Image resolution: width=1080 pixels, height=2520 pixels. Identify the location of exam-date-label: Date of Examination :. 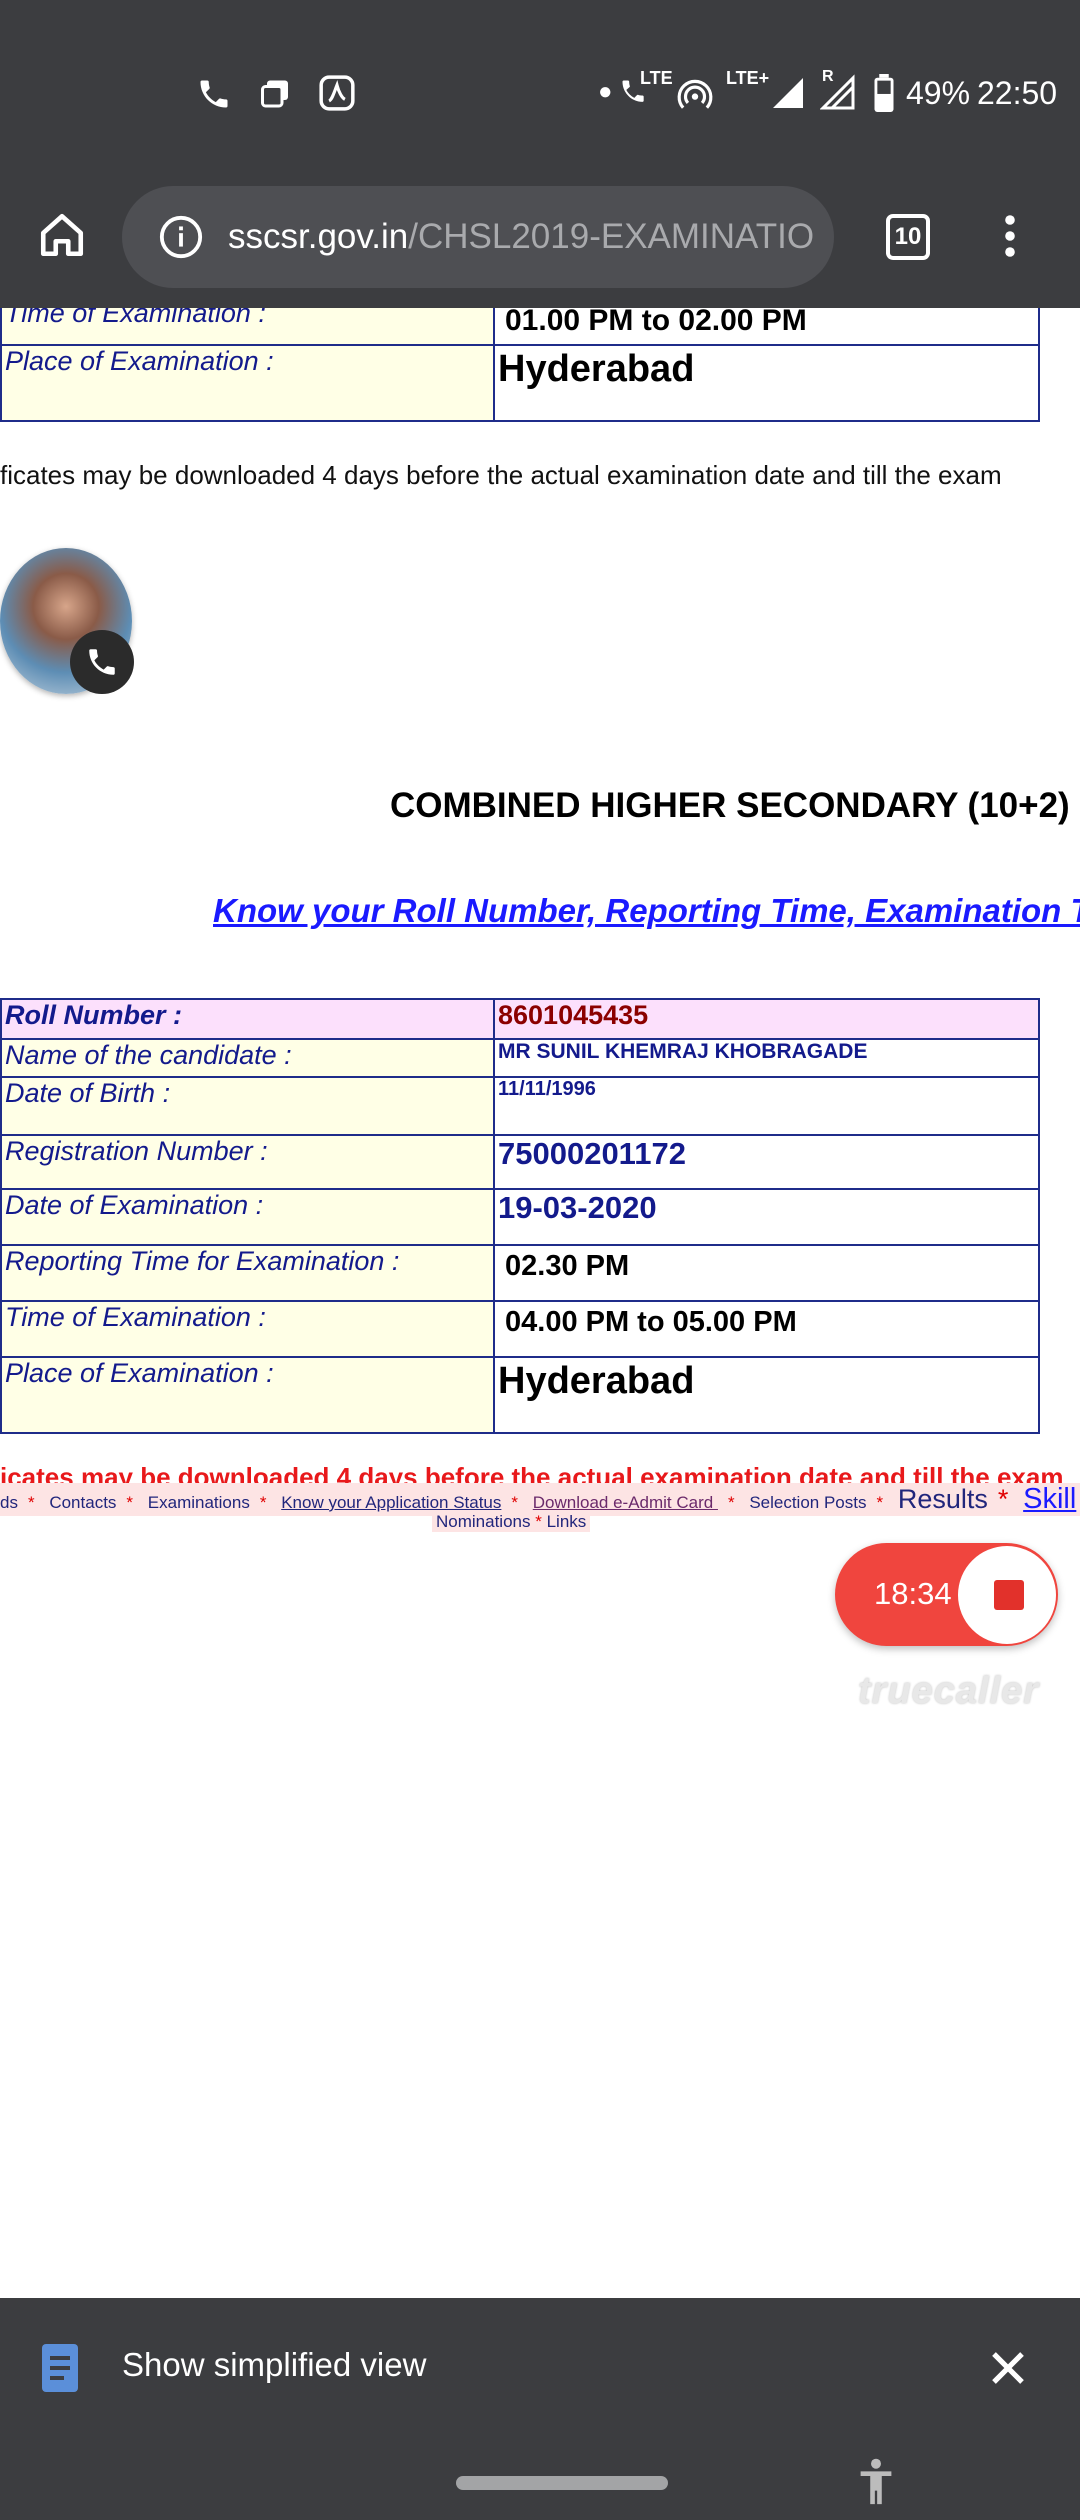
(247, 1217).